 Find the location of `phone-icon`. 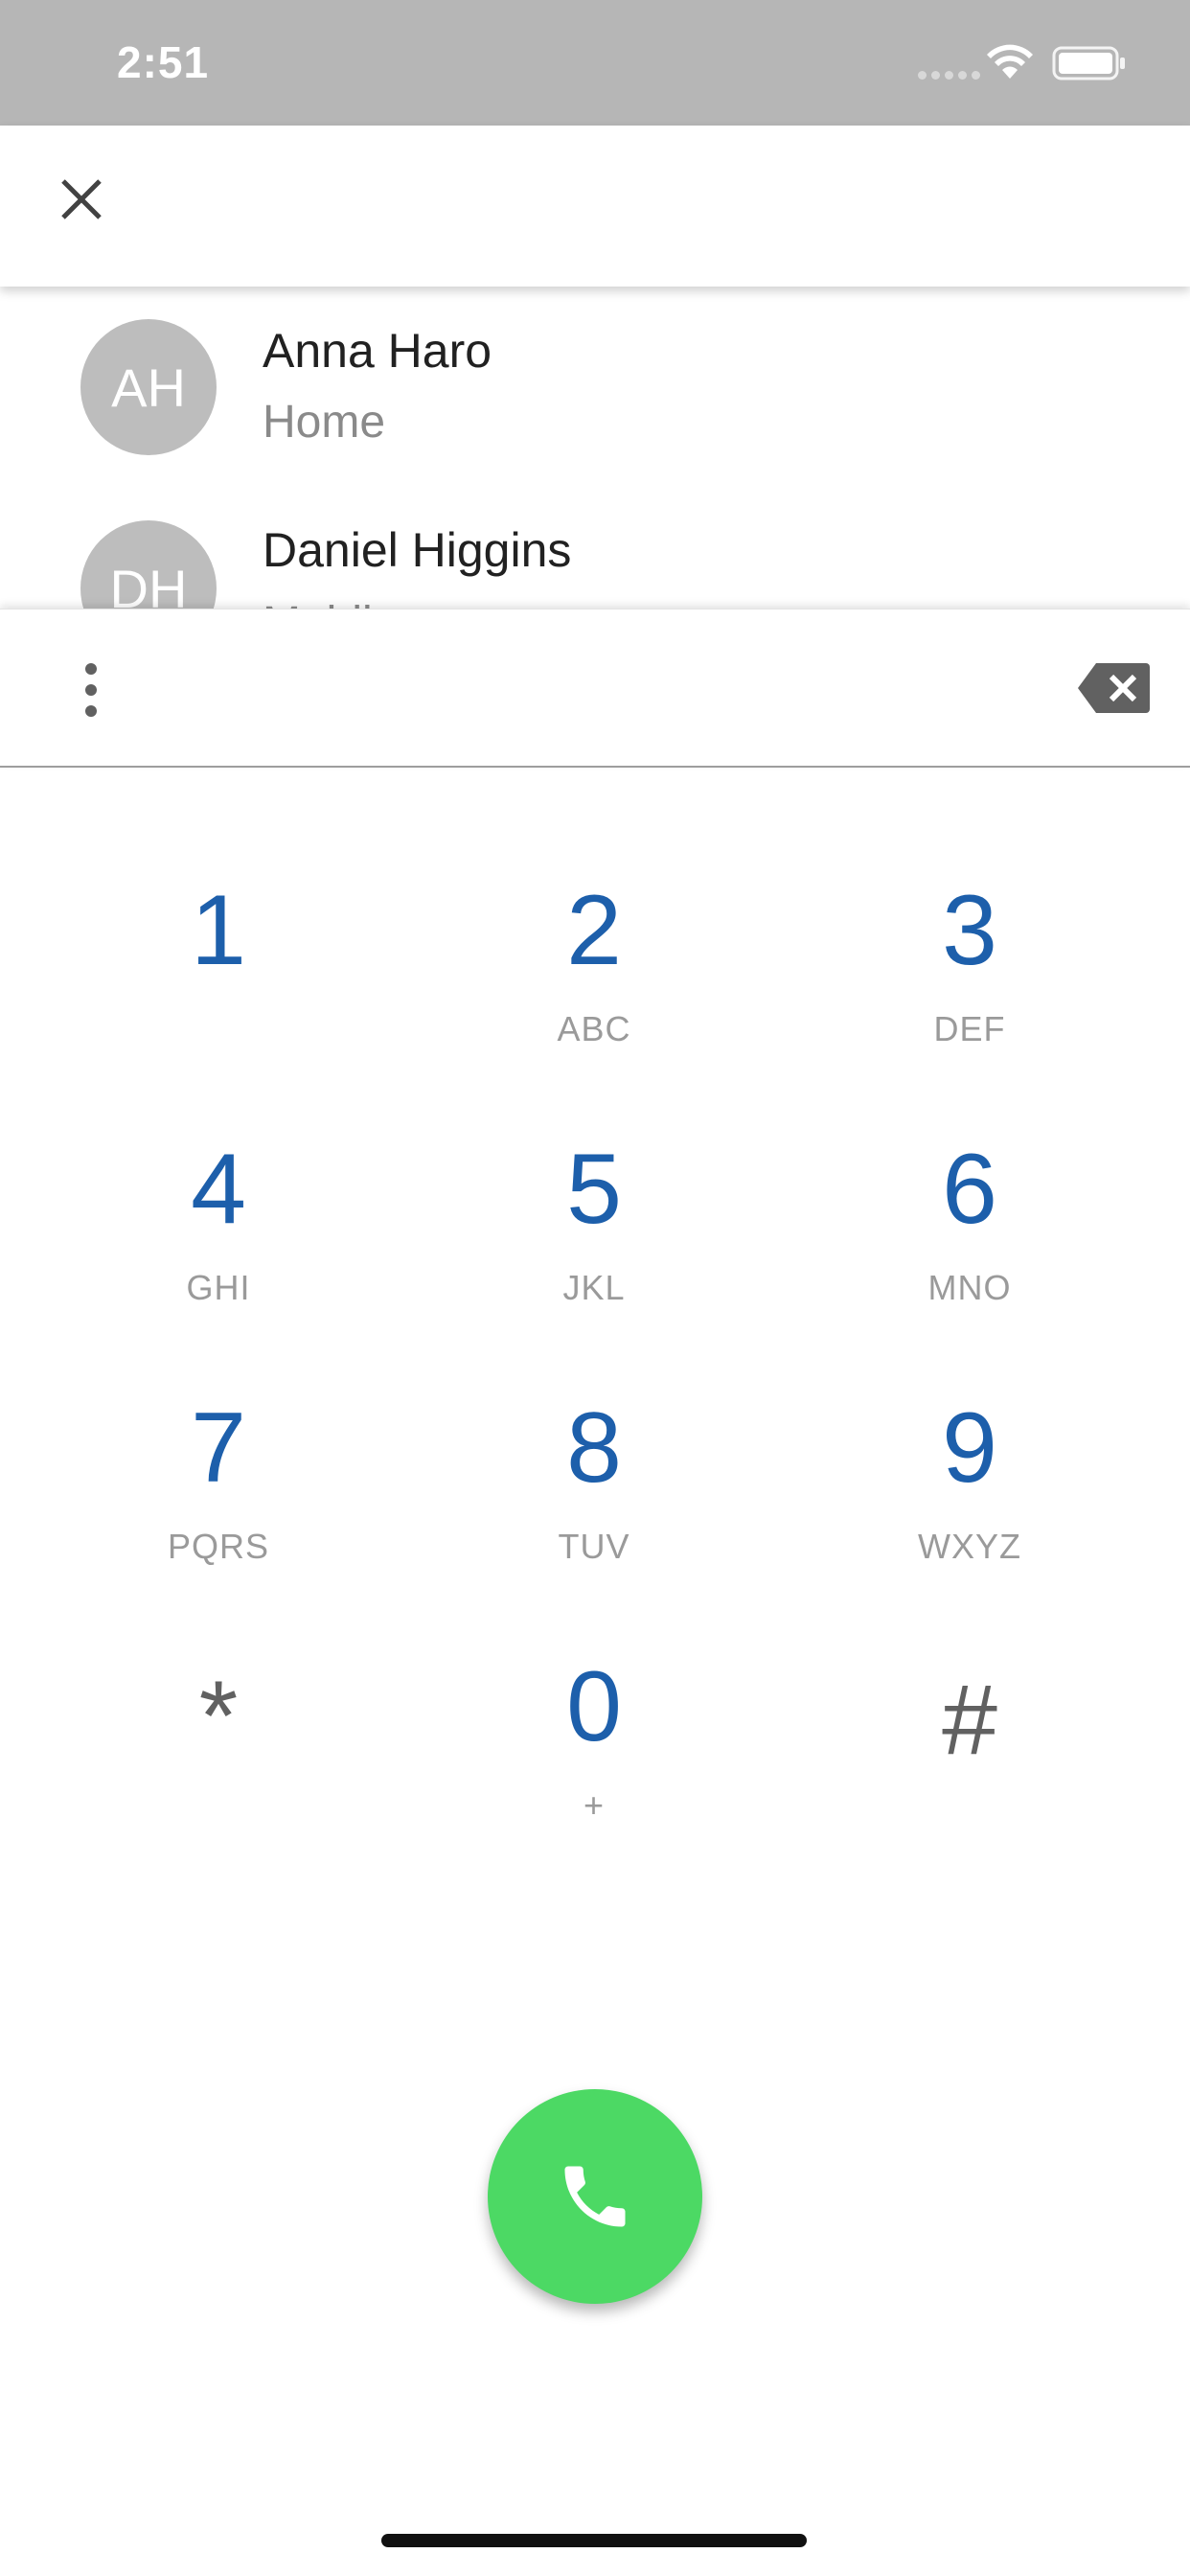

phone-icon is located at coordinates (595, 2196).